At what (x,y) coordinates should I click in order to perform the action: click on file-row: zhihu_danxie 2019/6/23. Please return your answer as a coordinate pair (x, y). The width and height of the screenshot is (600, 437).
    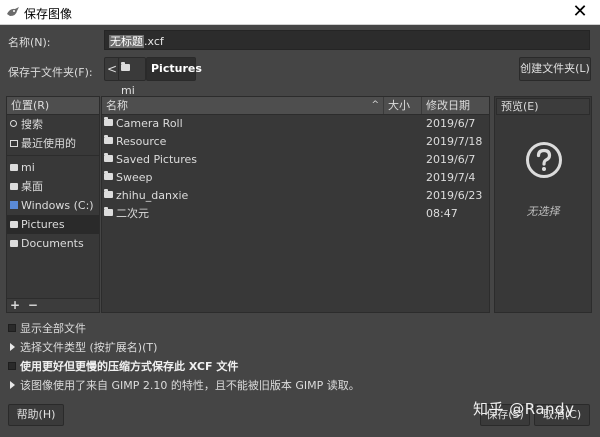
    Looking at the image, I should click on (295, 196).